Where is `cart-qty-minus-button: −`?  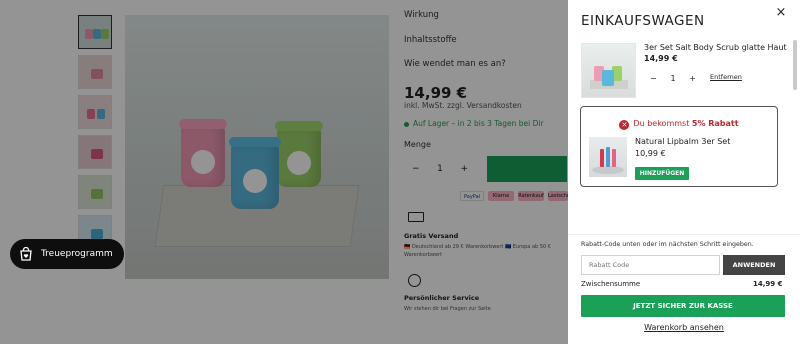
cart-qty-minus-button: − is located at coordinates (653, 78).